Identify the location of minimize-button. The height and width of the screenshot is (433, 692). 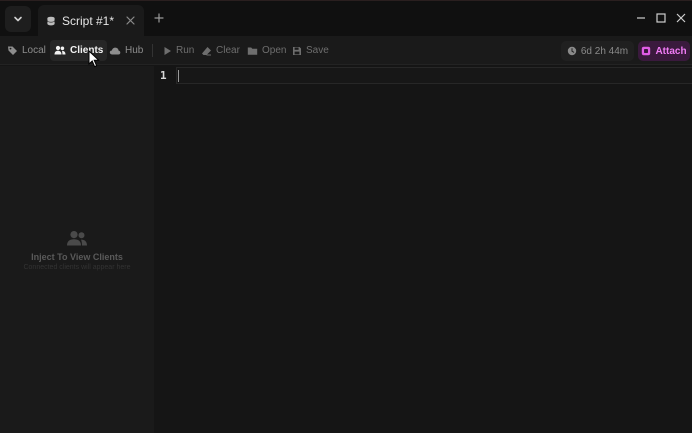
(641, 18).